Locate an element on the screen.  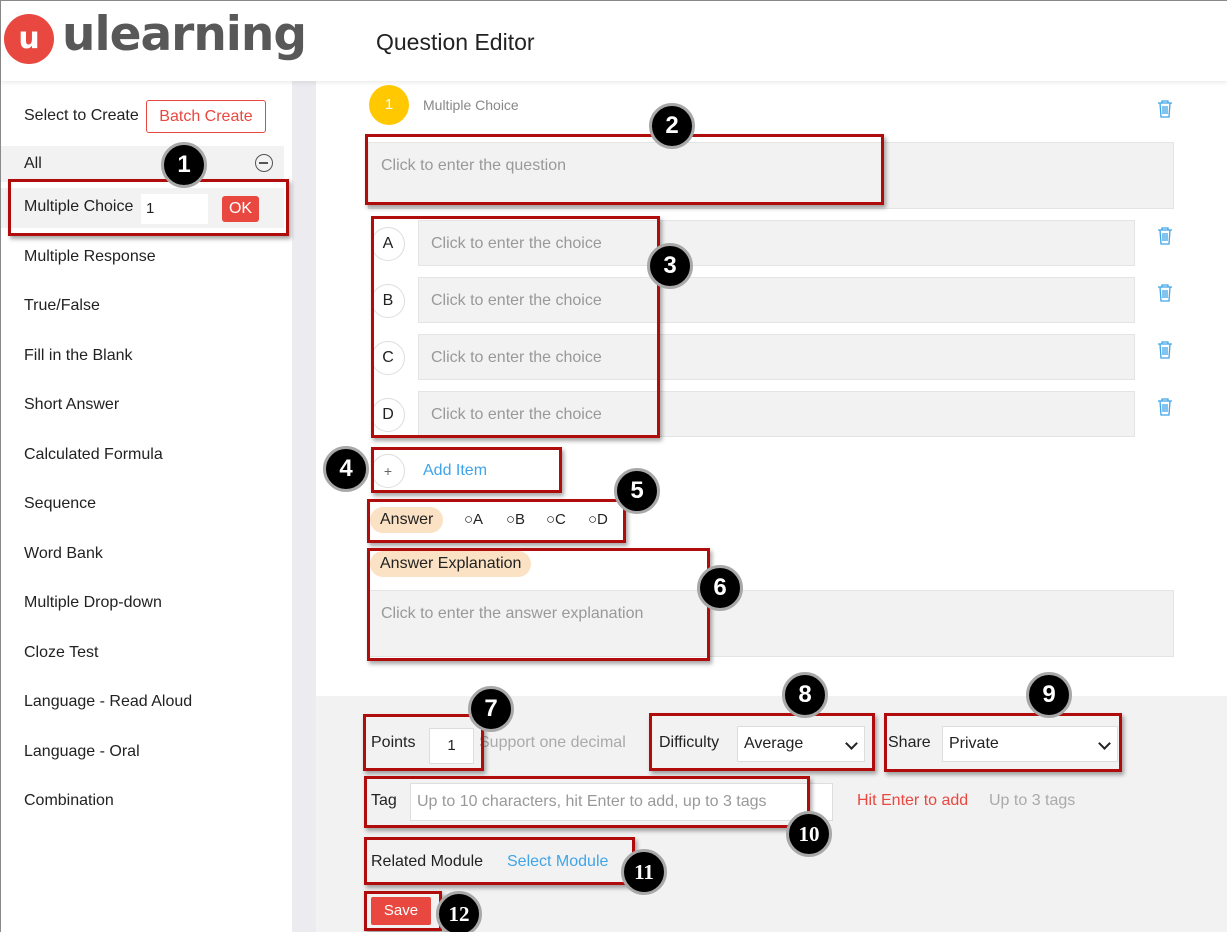
delete-choice-c-icon is located at coordinates (1165, 350).